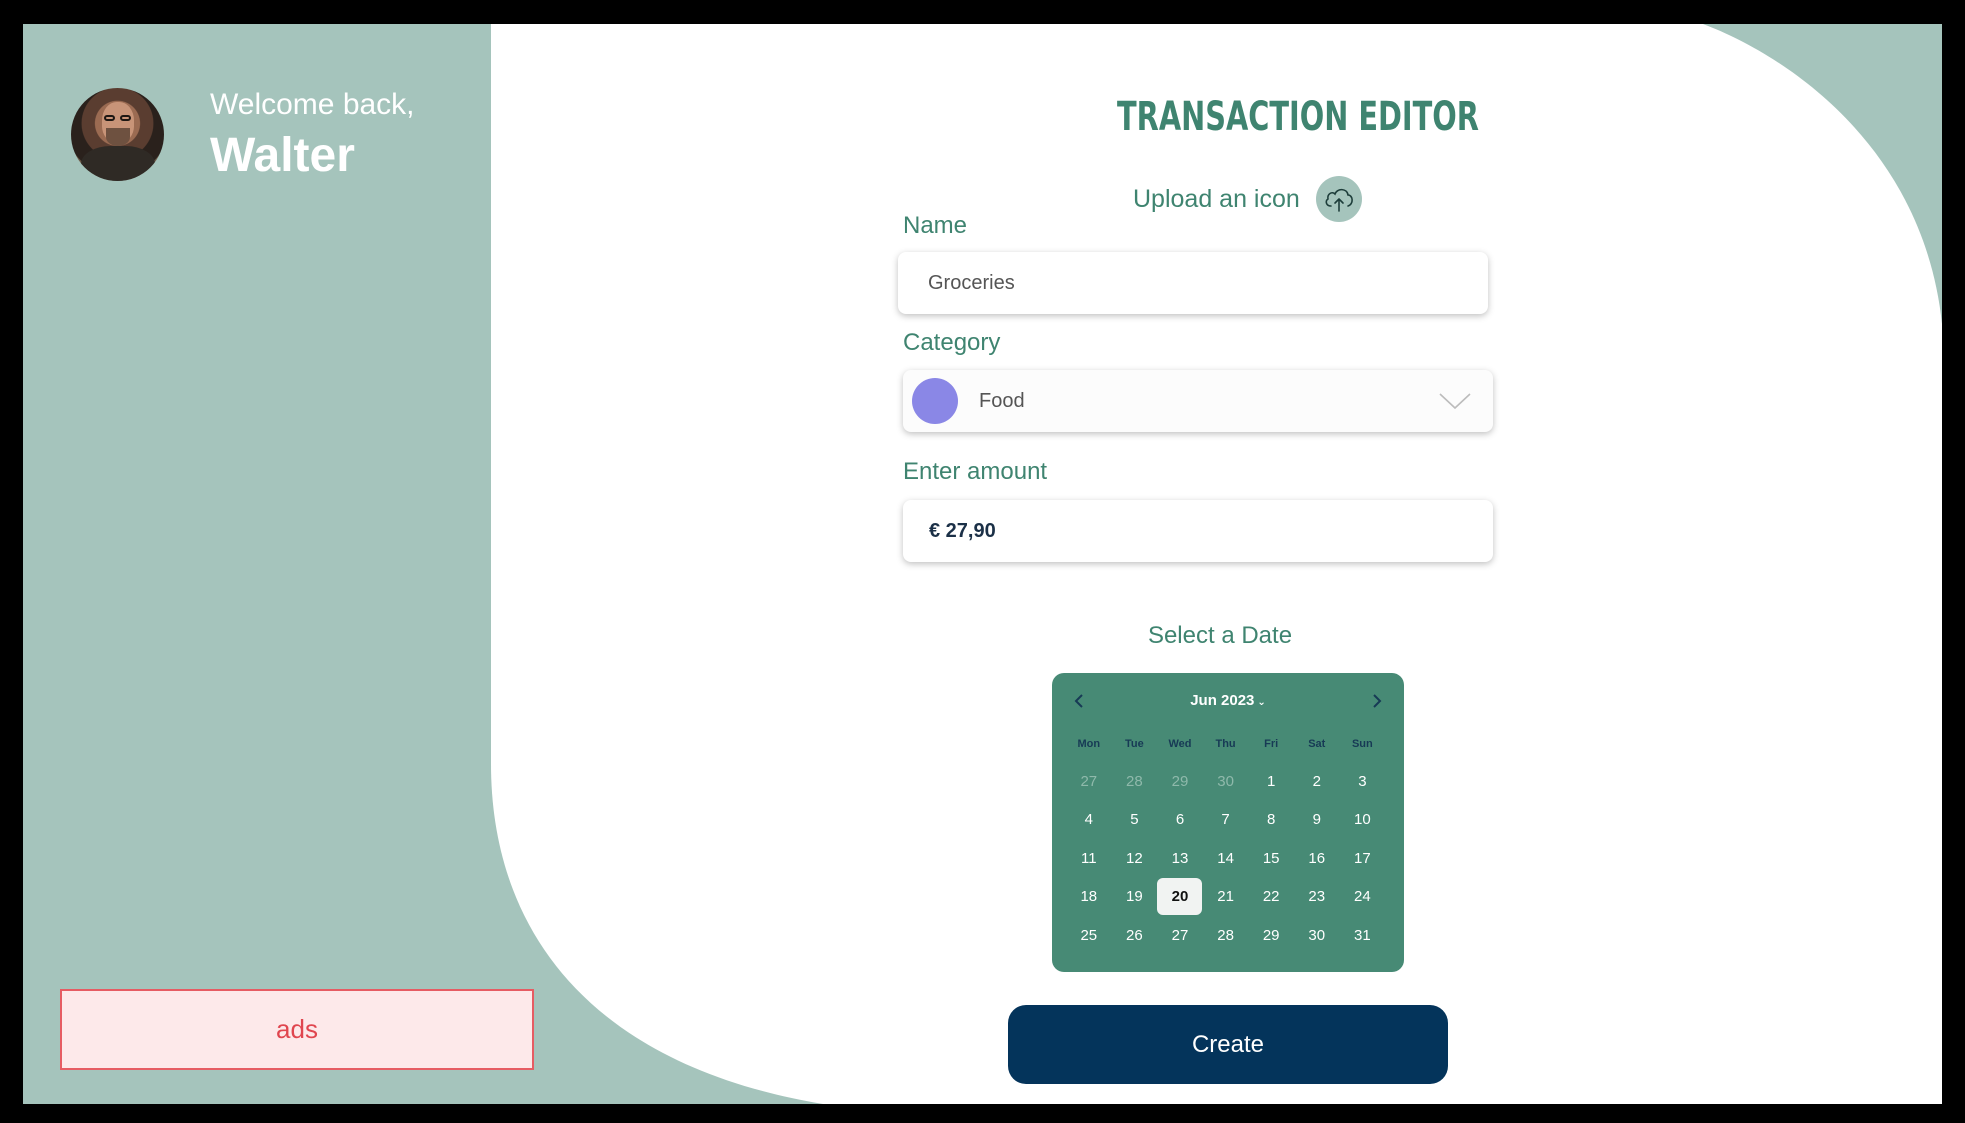 The width and height of the screenshot is (1965, 1123). I want to click on date-label: Select a Date, so click(1220, 635).